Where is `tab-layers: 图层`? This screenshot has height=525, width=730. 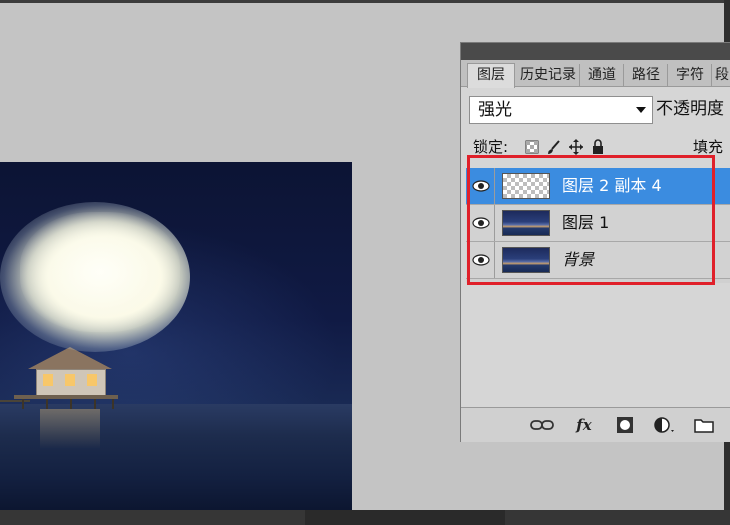 tab-layers: 图层 is located at coordinates (491, 75).